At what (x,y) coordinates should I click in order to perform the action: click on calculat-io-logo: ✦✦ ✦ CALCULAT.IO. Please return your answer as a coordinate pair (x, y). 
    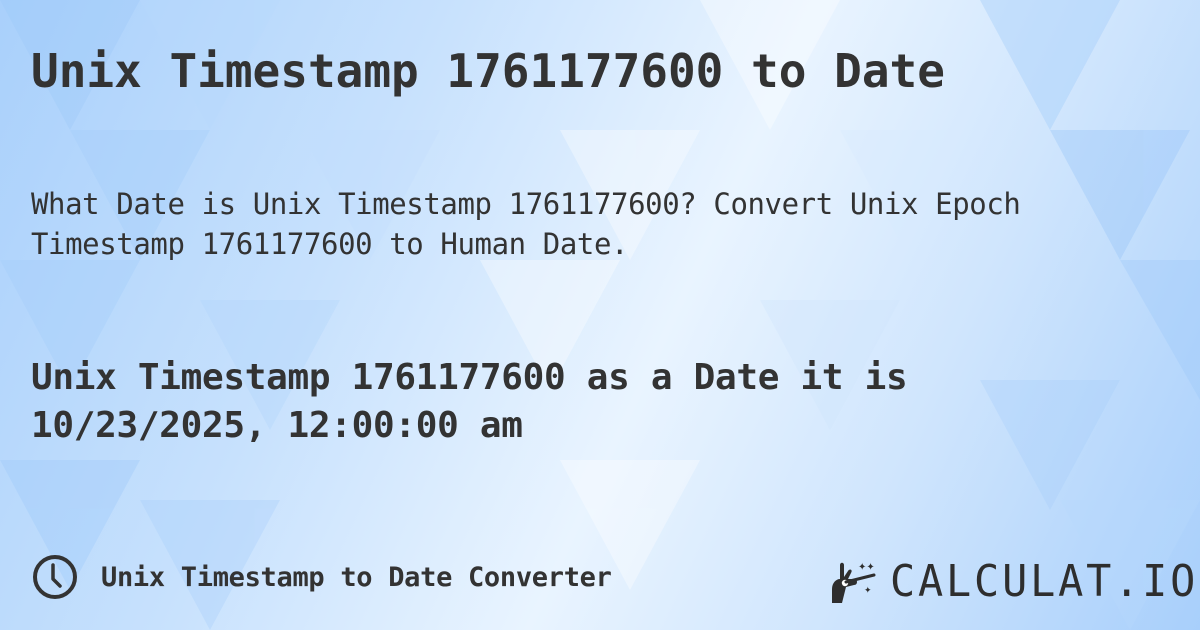
    Looking at the image, I should click on (1014, 581).